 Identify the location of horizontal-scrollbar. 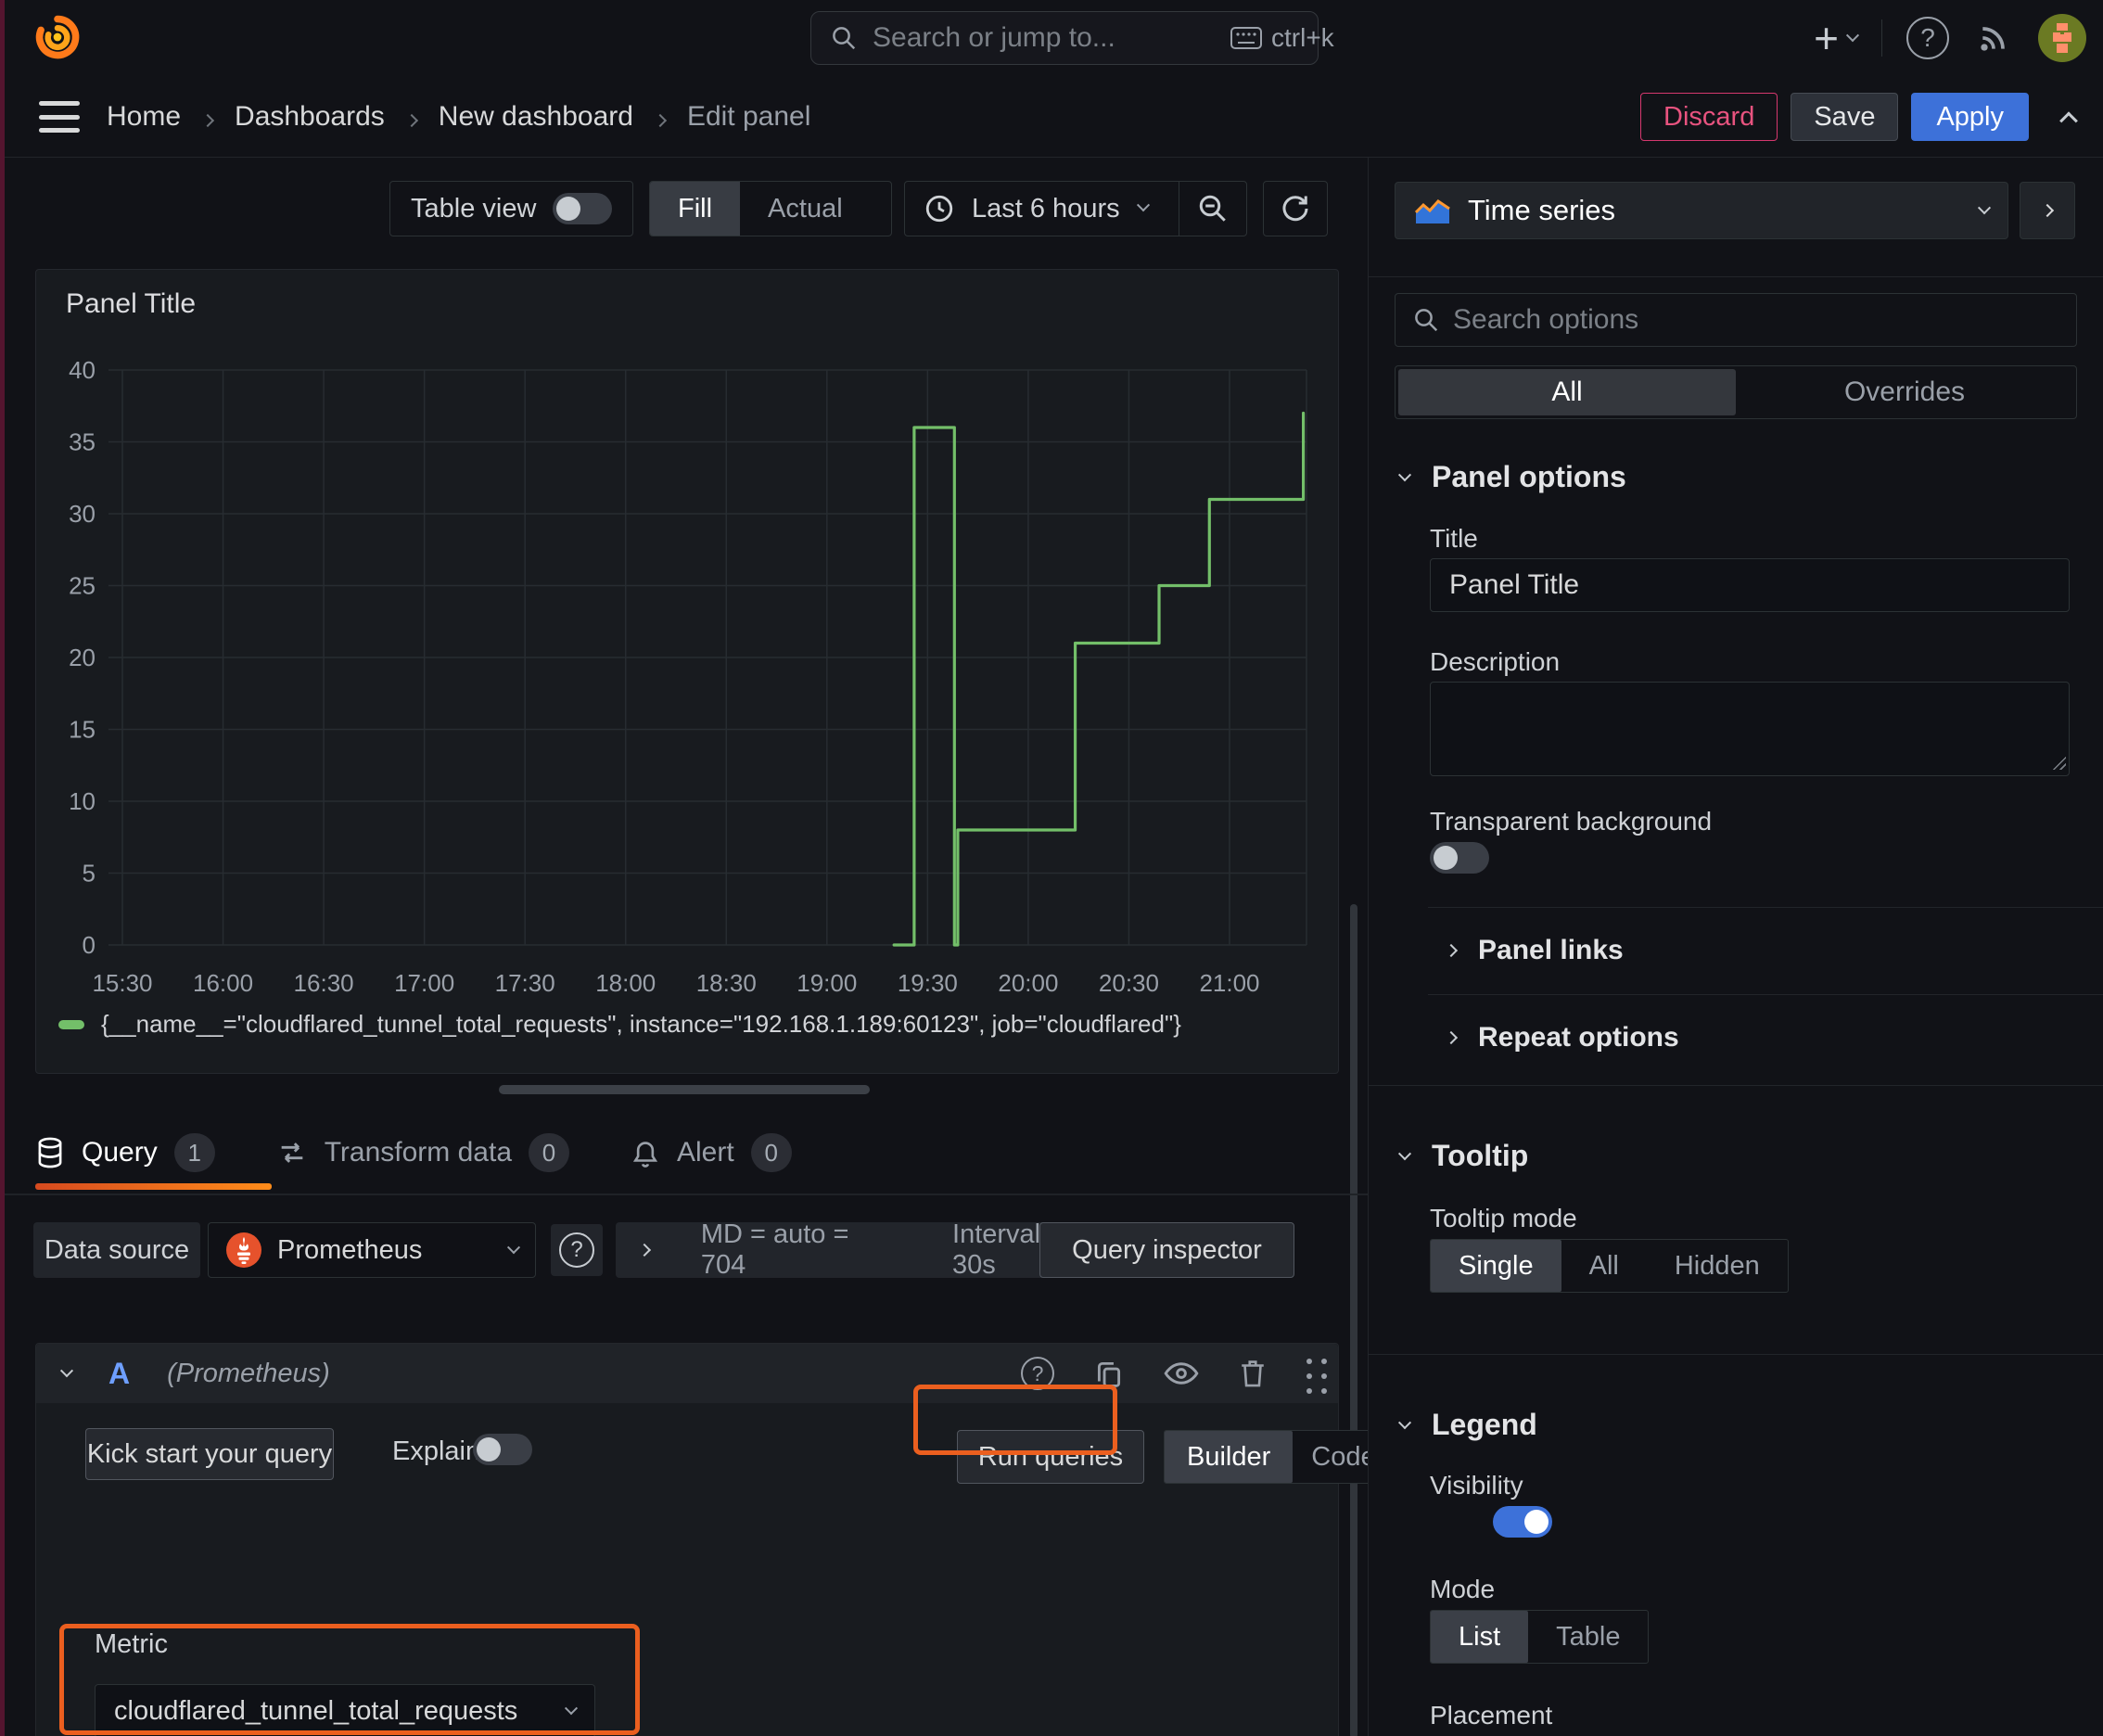
(684, 1089).